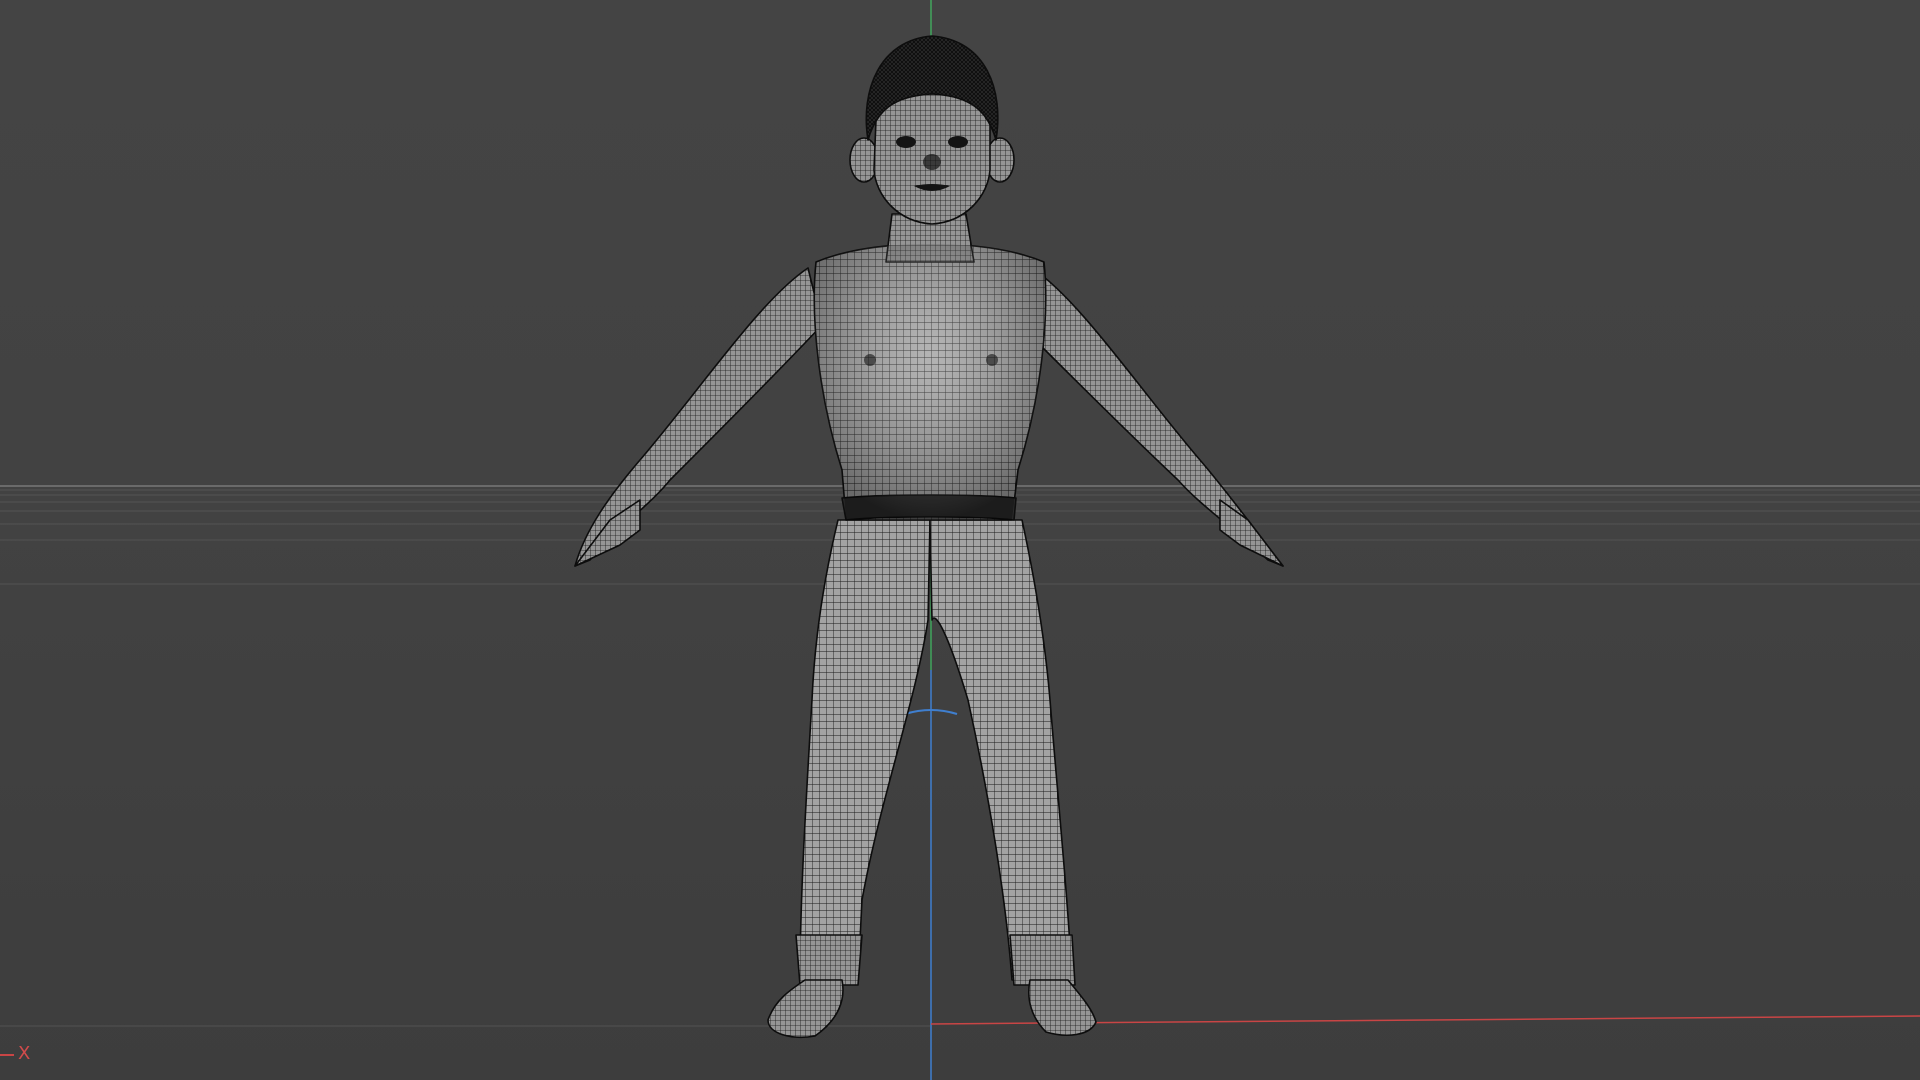 The height and width of the screenshot is (1080, 1920). I want to click on axis-indicator: X, so click(20, 1054).